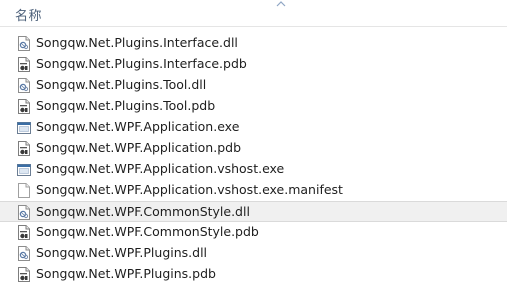  What do you see at coordinates (253, 64) in the screenshot?
I see `file-row: Songqw.Net.Plugins.Interface.pdb` at bounding box center [253, 64].